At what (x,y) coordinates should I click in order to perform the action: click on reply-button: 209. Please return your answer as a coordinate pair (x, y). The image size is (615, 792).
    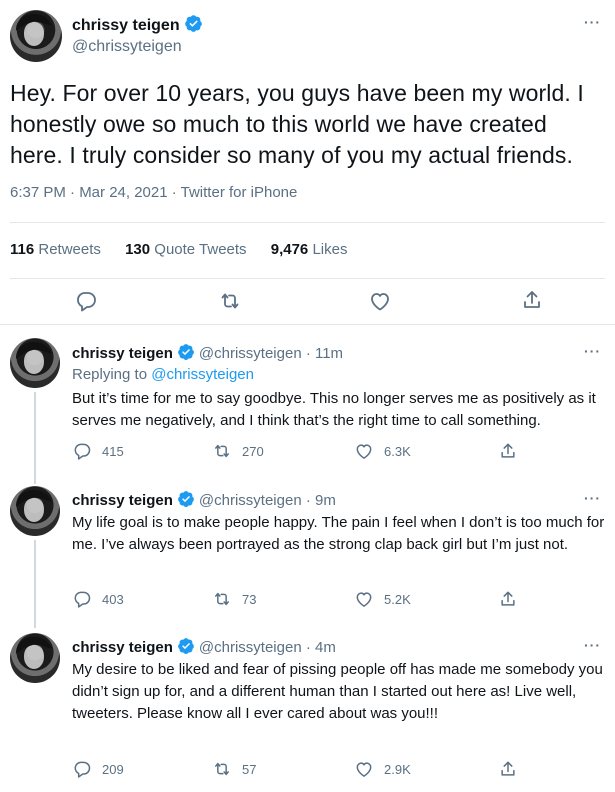
    Looking at the image, I should click on (98, 769).